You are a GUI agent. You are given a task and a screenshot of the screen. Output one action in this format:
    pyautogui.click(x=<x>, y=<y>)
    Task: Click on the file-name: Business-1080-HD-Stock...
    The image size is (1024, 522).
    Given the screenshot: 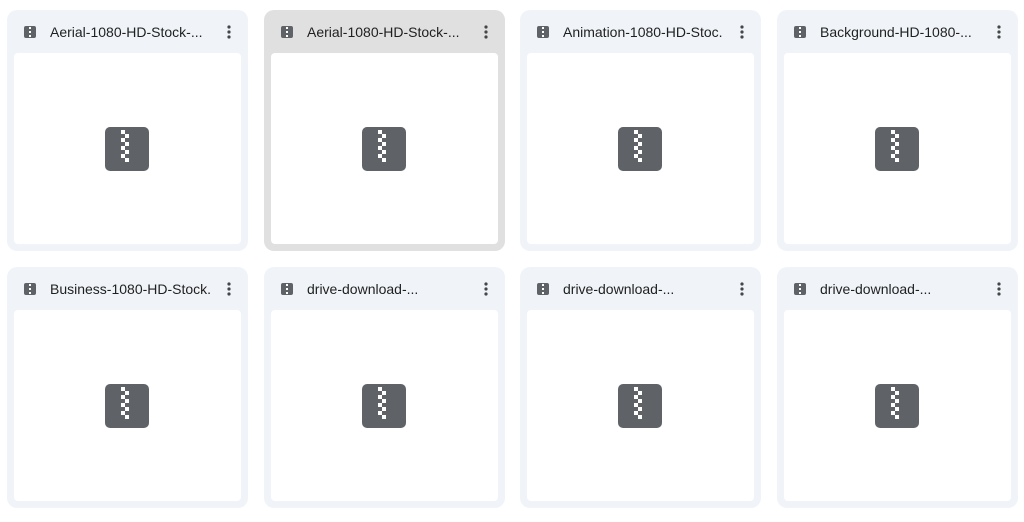 What is the action you would take?
    pyautogui.click(x=130, y=289)
    